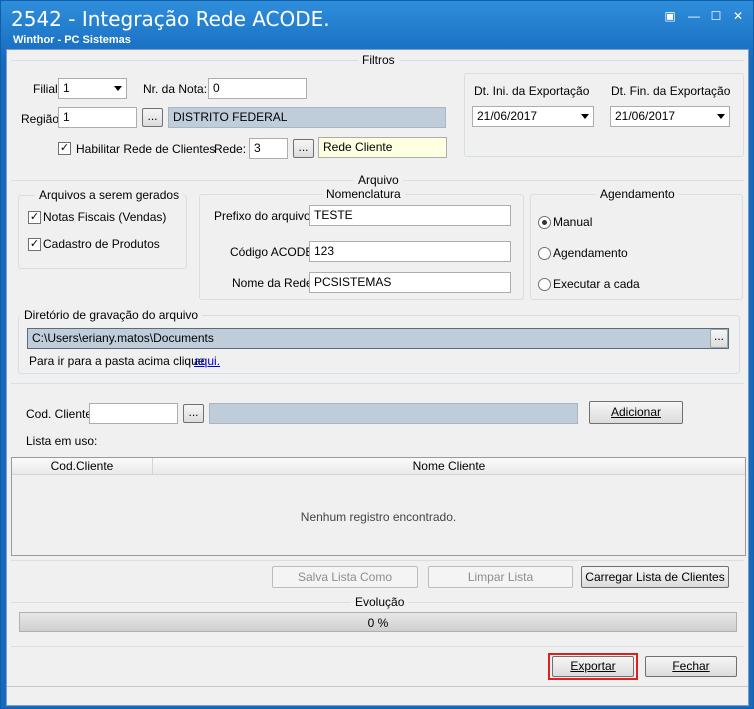  What do you see at coordinates (59, 414) in the screenshot?
I see `cod-cliente-label: Cod. Cliente` at bounding box center [59, 414].